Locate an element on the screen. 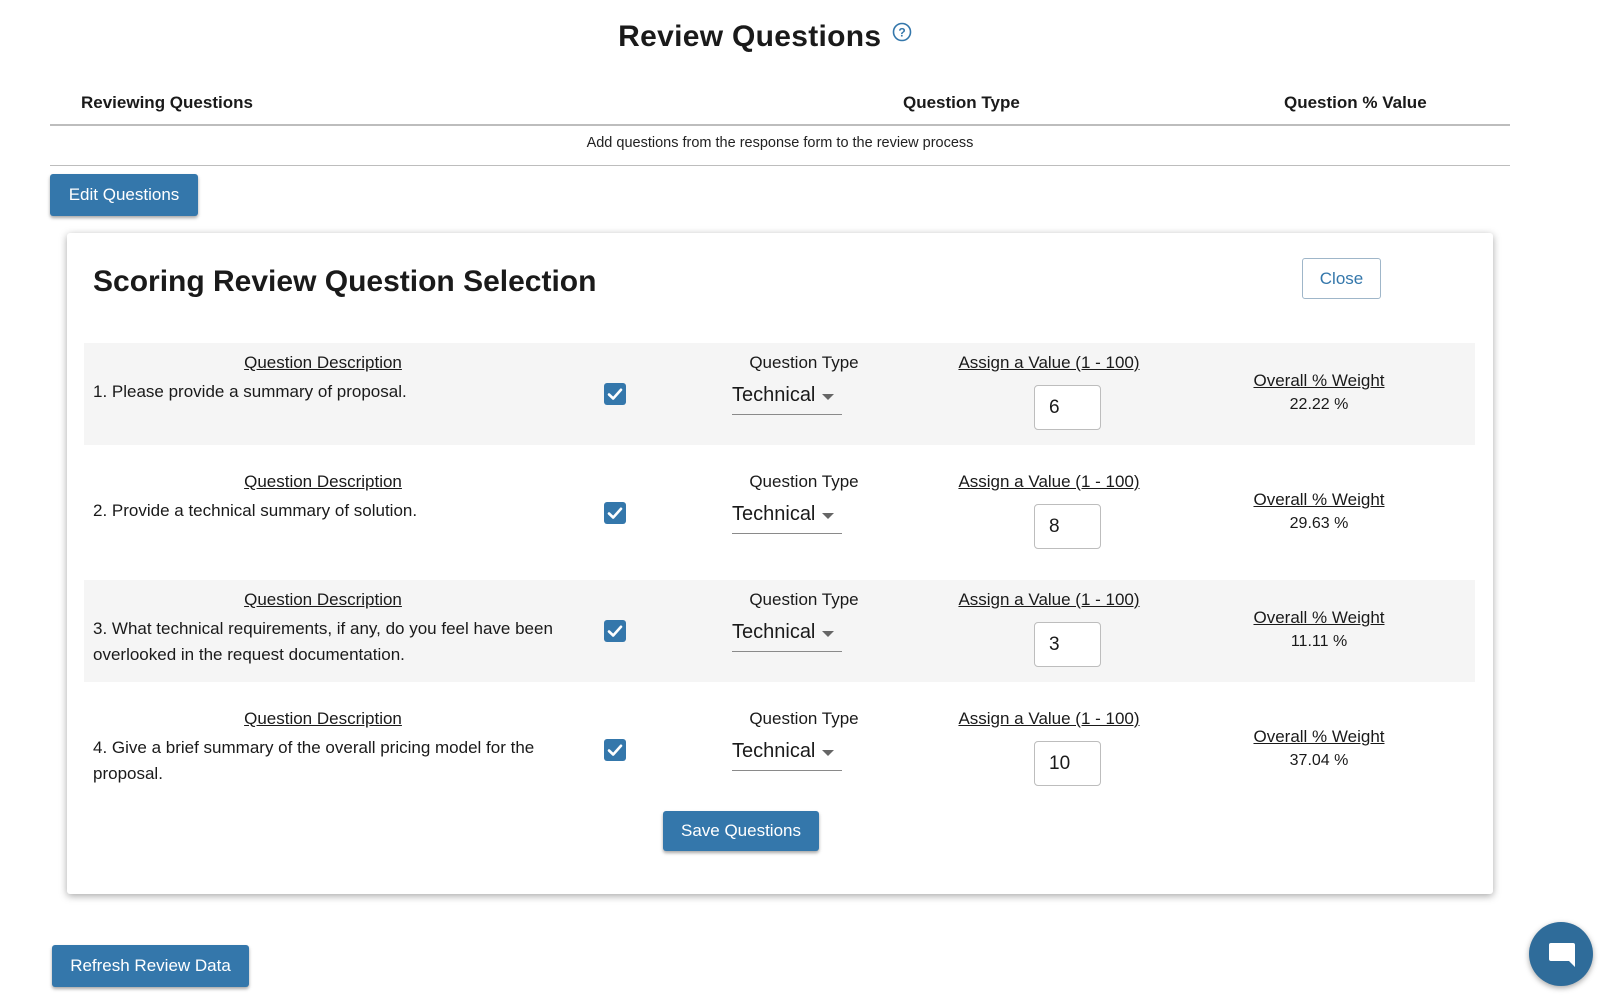  overall-weight-value: 22.22 % is located at coordinates (1319, 404).